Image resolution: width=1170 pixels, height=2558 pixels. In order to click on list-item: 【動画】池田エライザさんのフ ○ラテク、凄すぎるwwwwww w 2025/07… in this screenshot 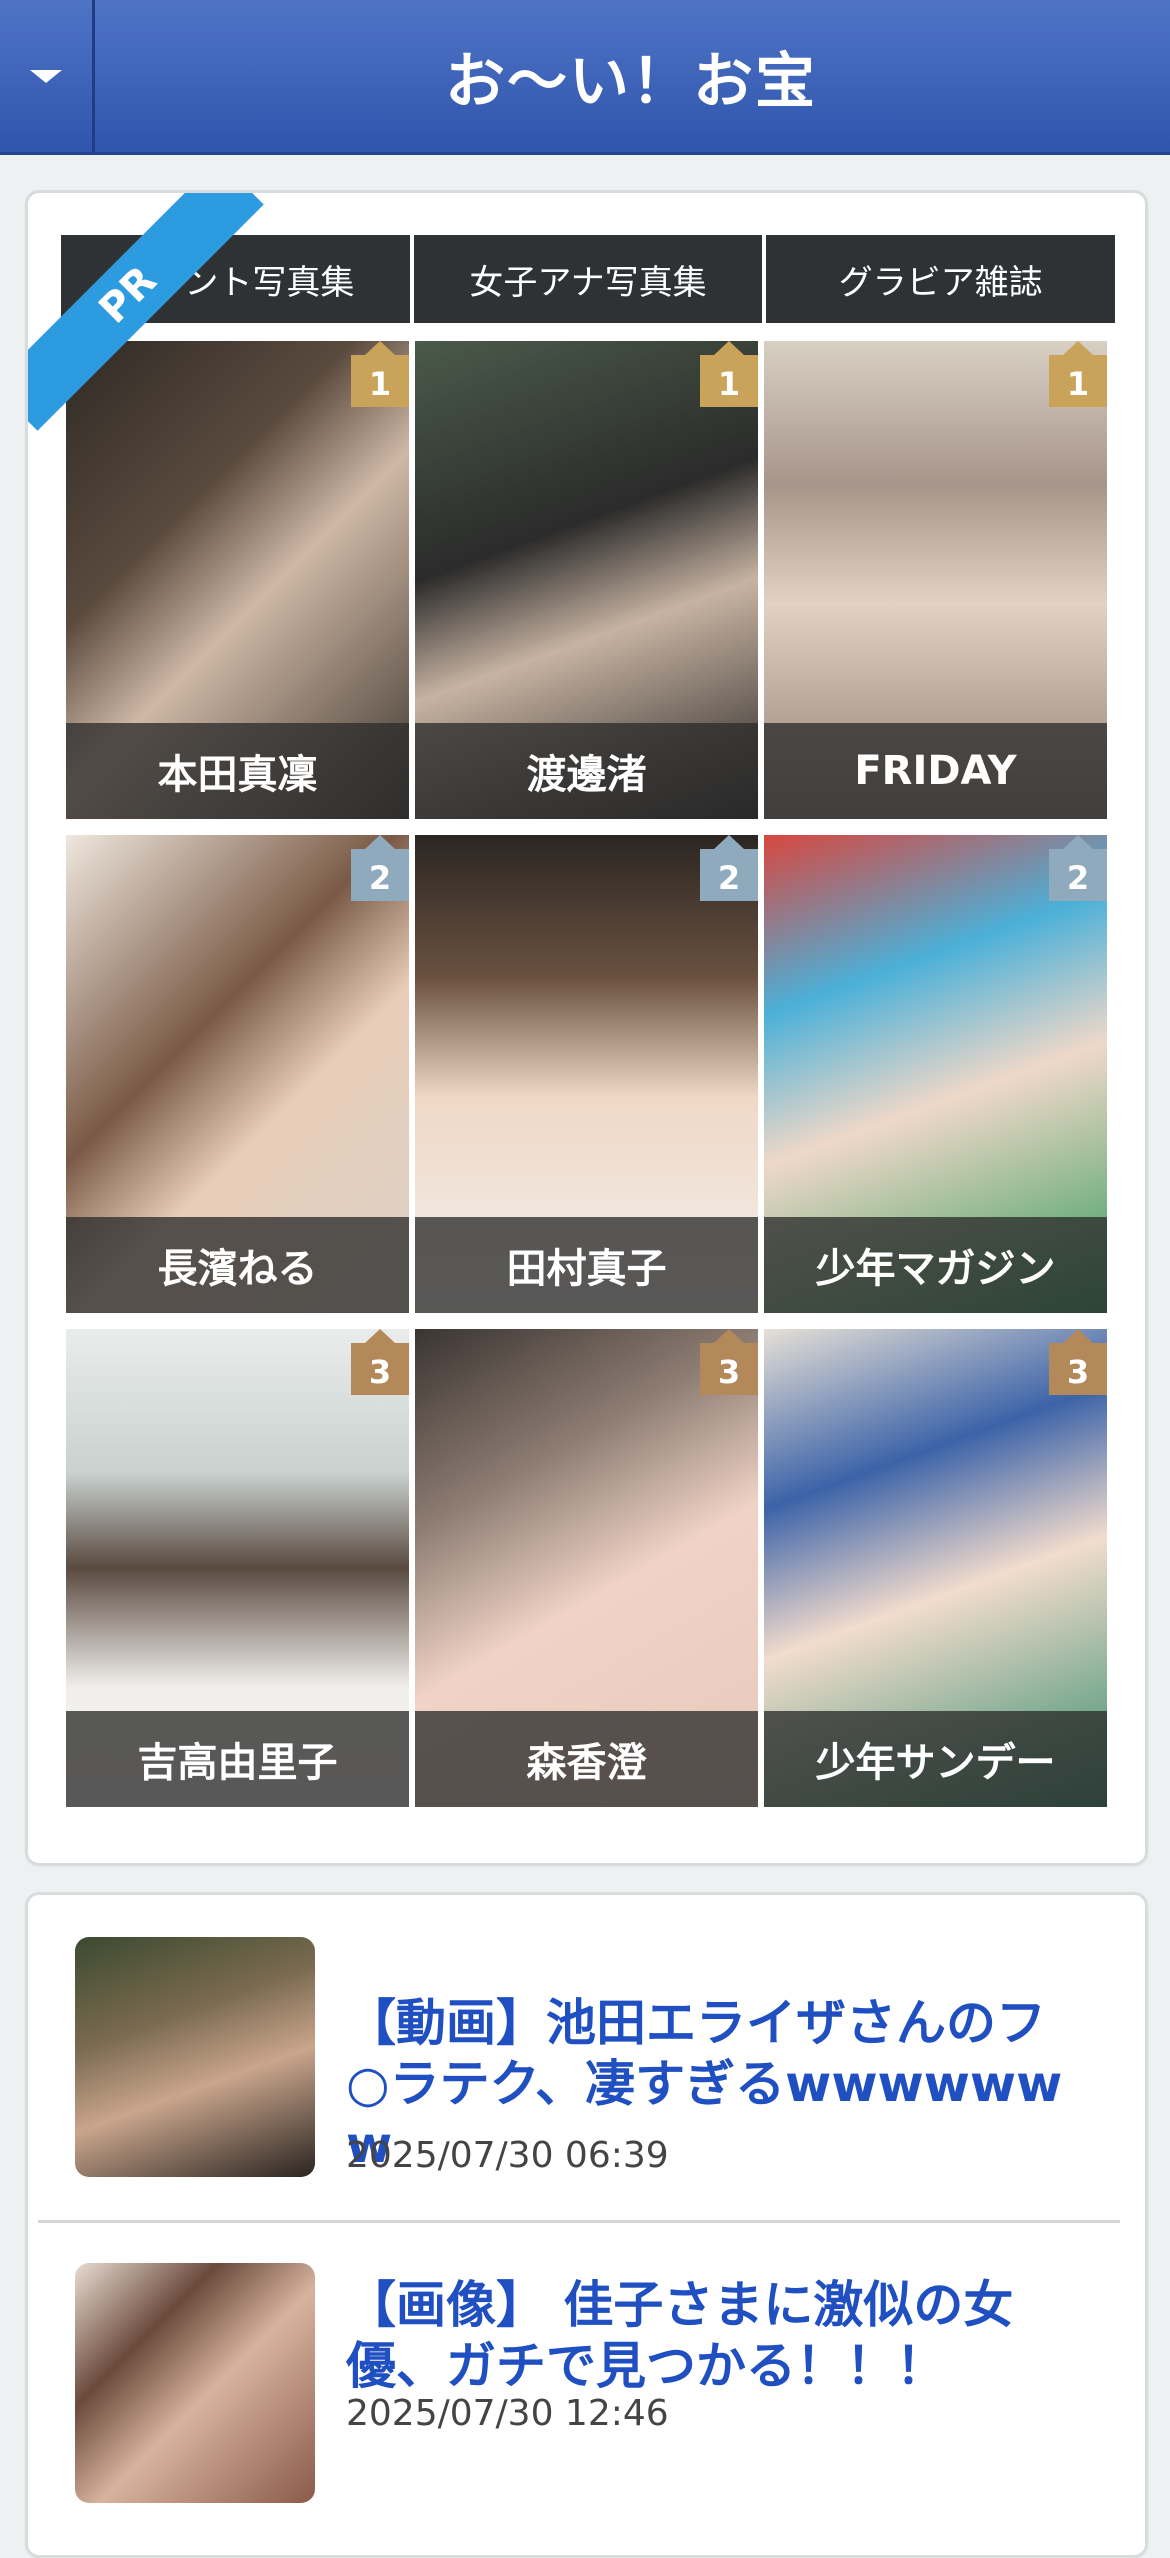, I will do `click(586, 2055)`.